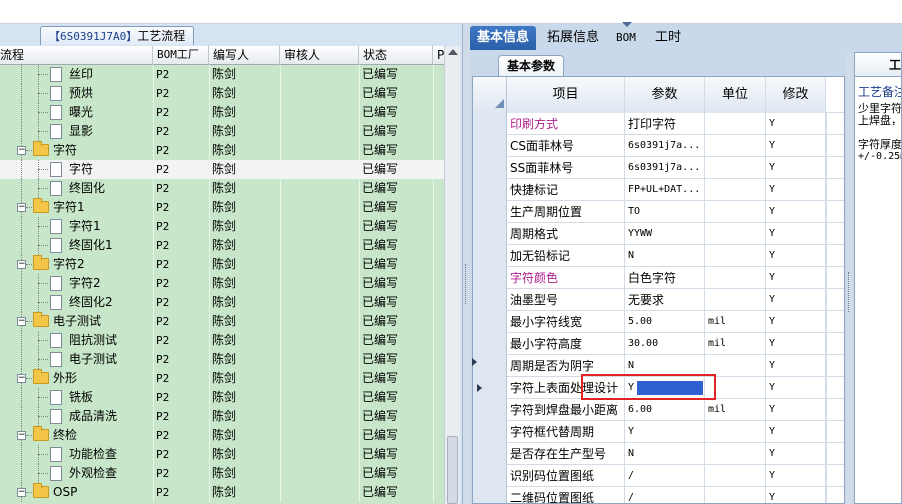 This screenshot has height=504, width=902. I want to click on param-row: SS面菲林号 6s0391j7a... Y, so click(658, 168).